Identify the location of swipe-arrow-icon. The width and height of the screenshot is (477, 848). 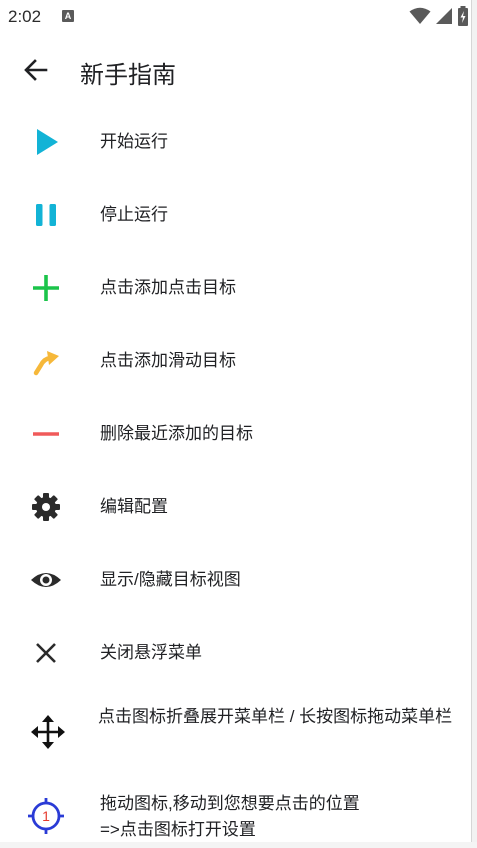
(46, 361).